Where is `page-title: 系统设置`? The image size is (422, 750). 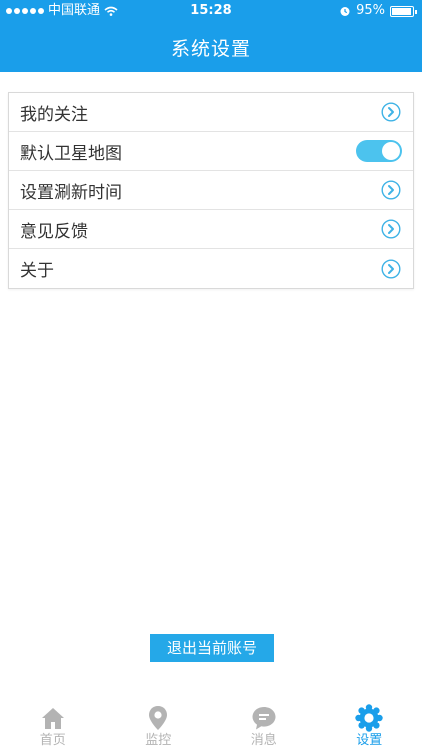
page-title: 系统设置 is located at coordinates (210, 49).